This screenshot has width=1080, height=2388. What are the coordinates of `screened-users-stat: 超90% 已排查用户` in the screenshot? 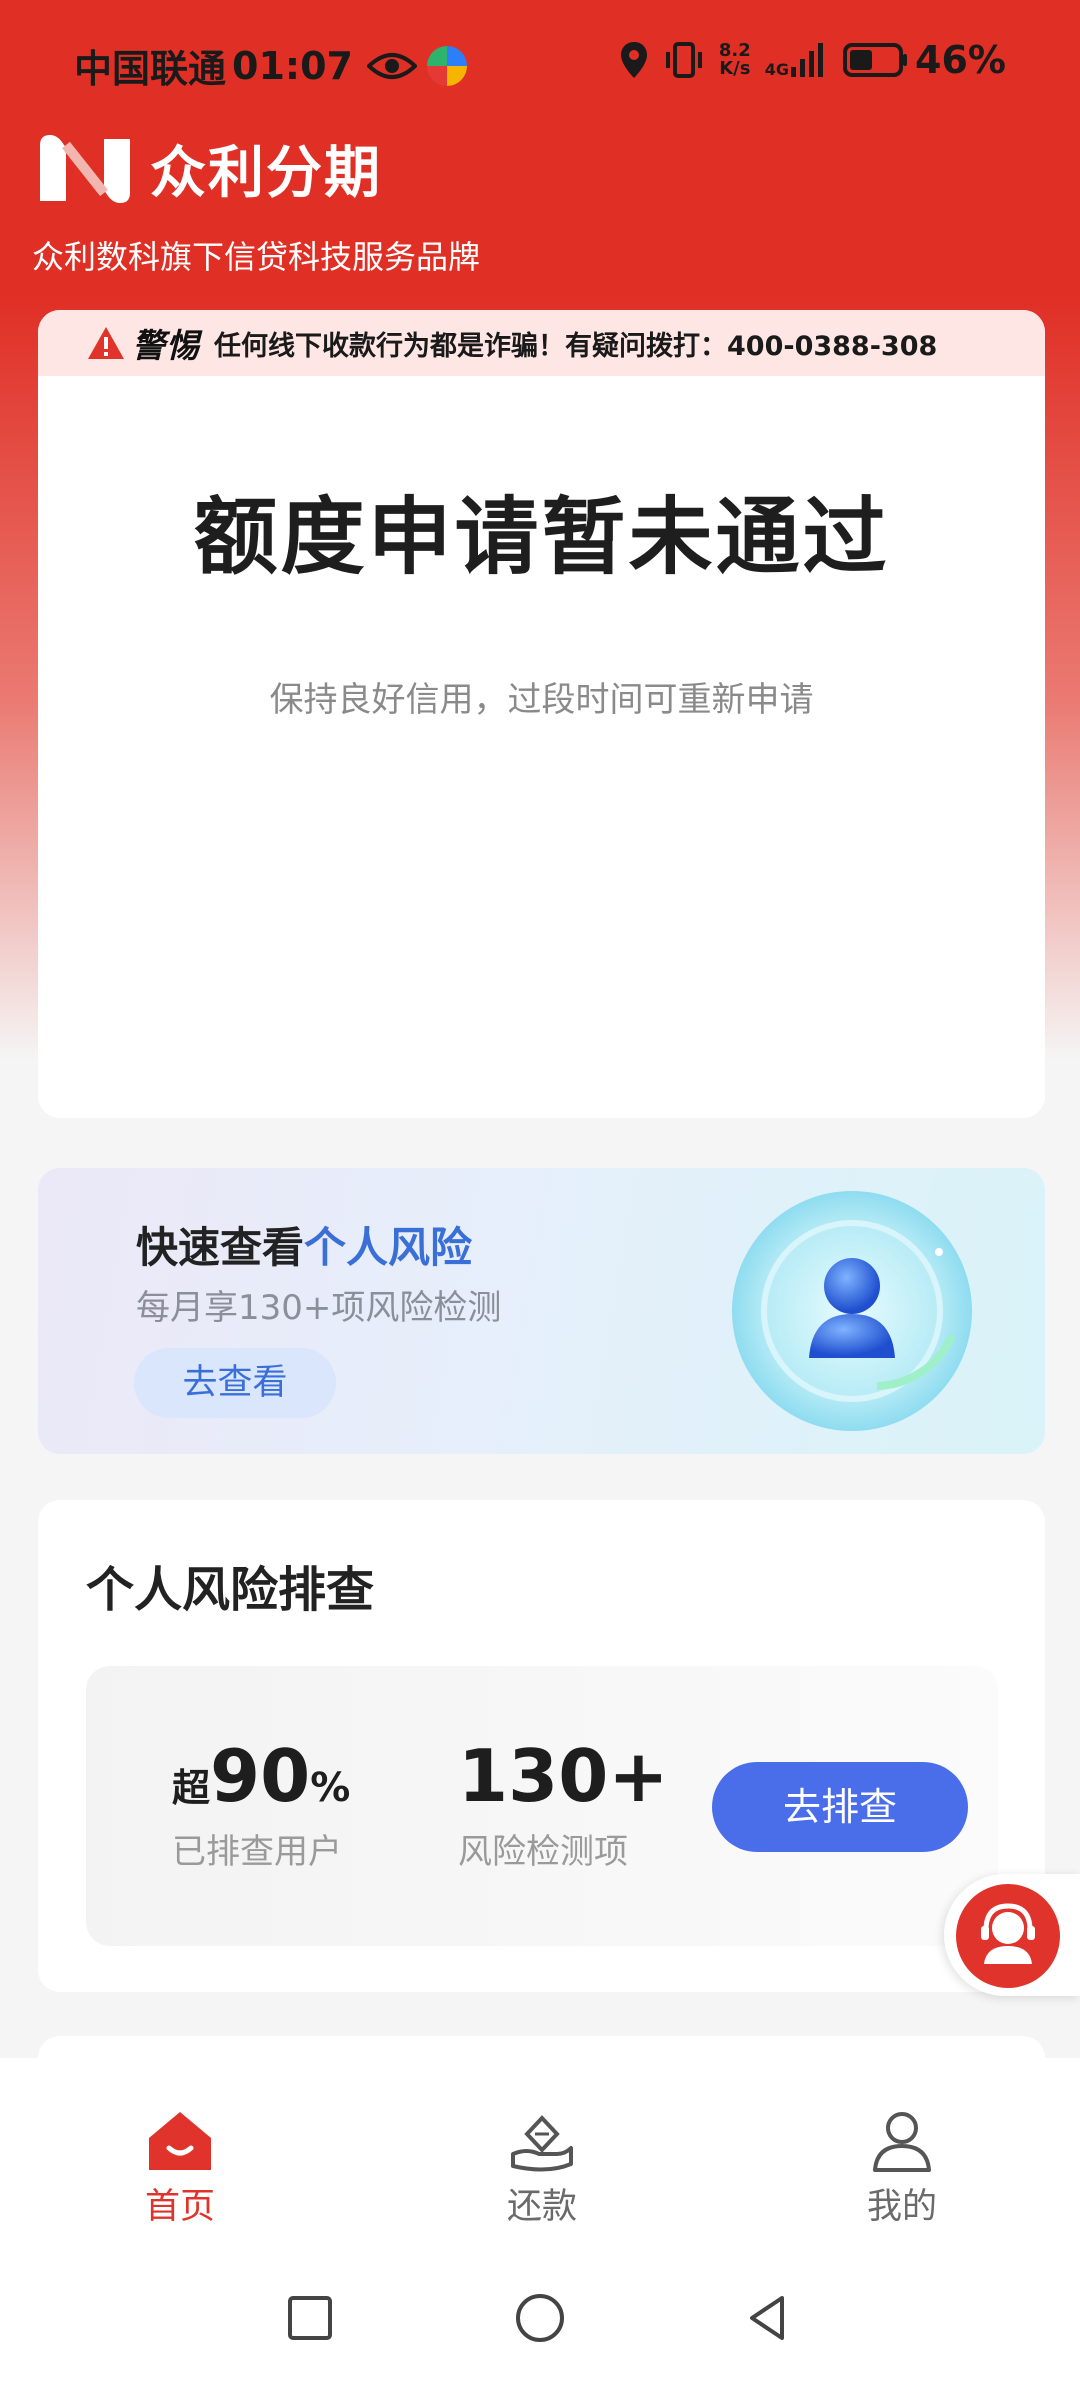 It's located at (261, 1803).